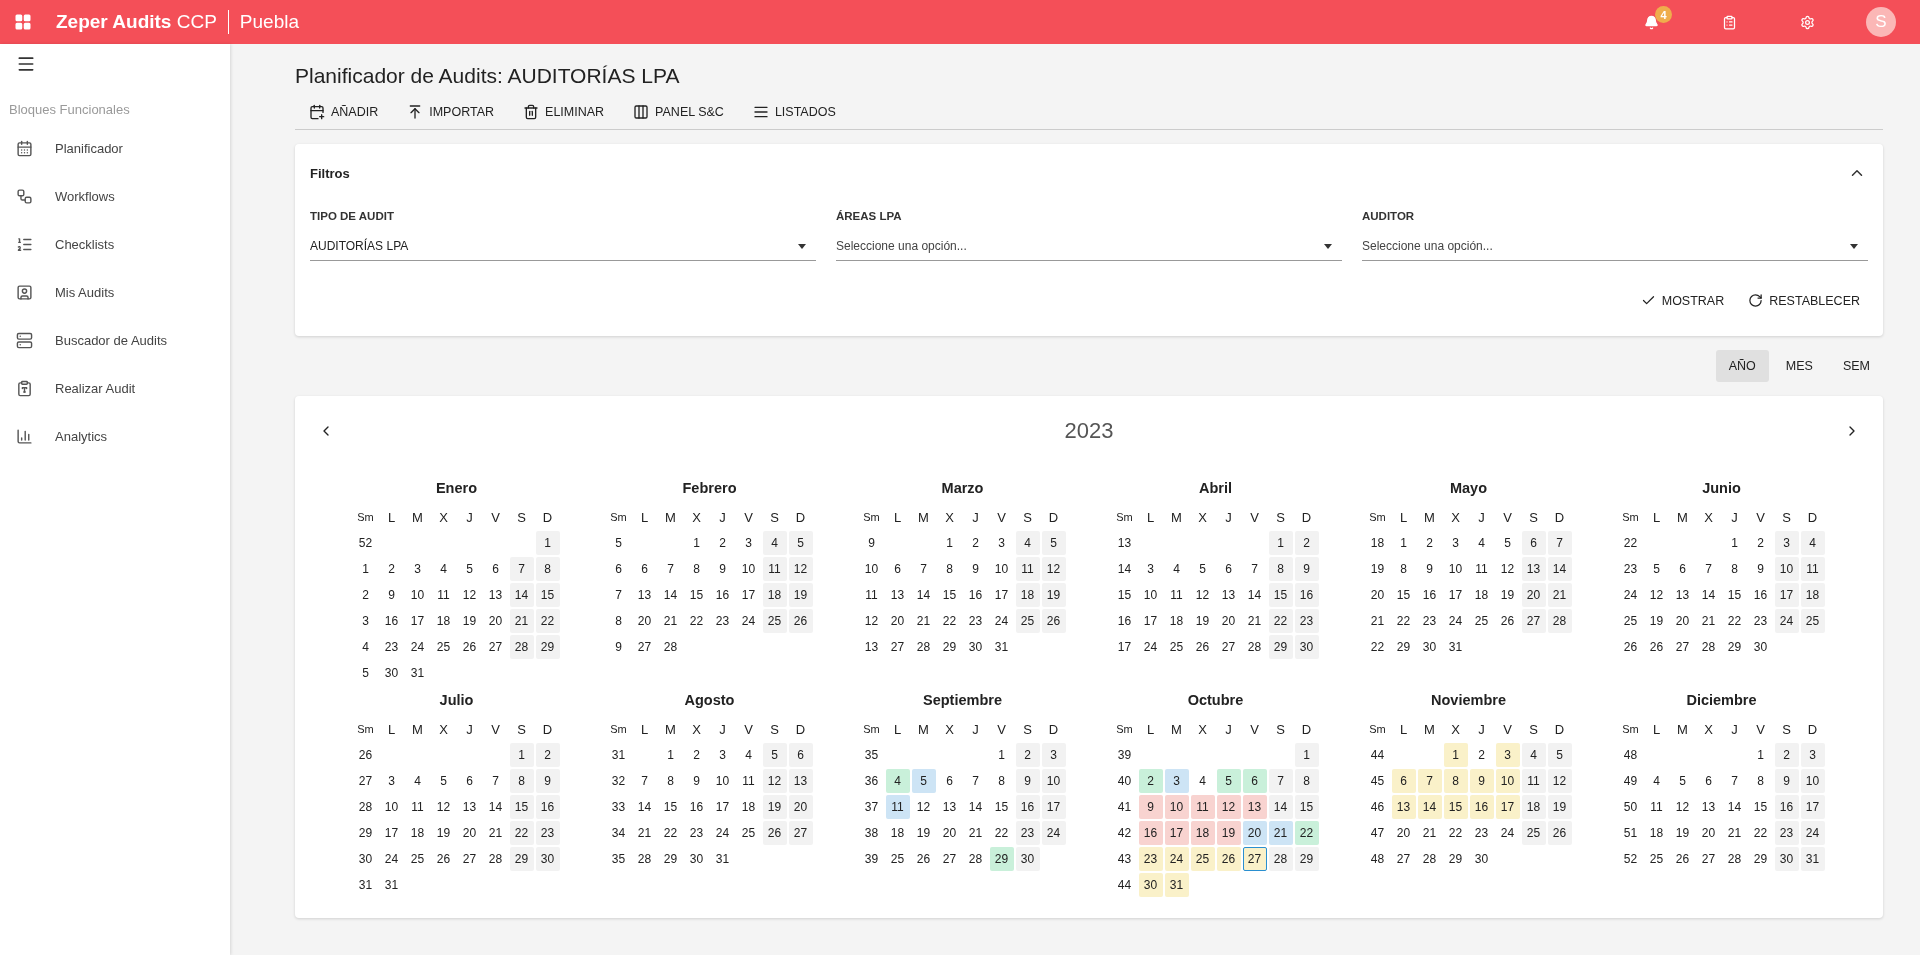 This screenshot has height=955, width=1920. Describe the element at coordinates (1455, 781) in the screenshot. I see `scheduled-day-cell: 8` at that location.